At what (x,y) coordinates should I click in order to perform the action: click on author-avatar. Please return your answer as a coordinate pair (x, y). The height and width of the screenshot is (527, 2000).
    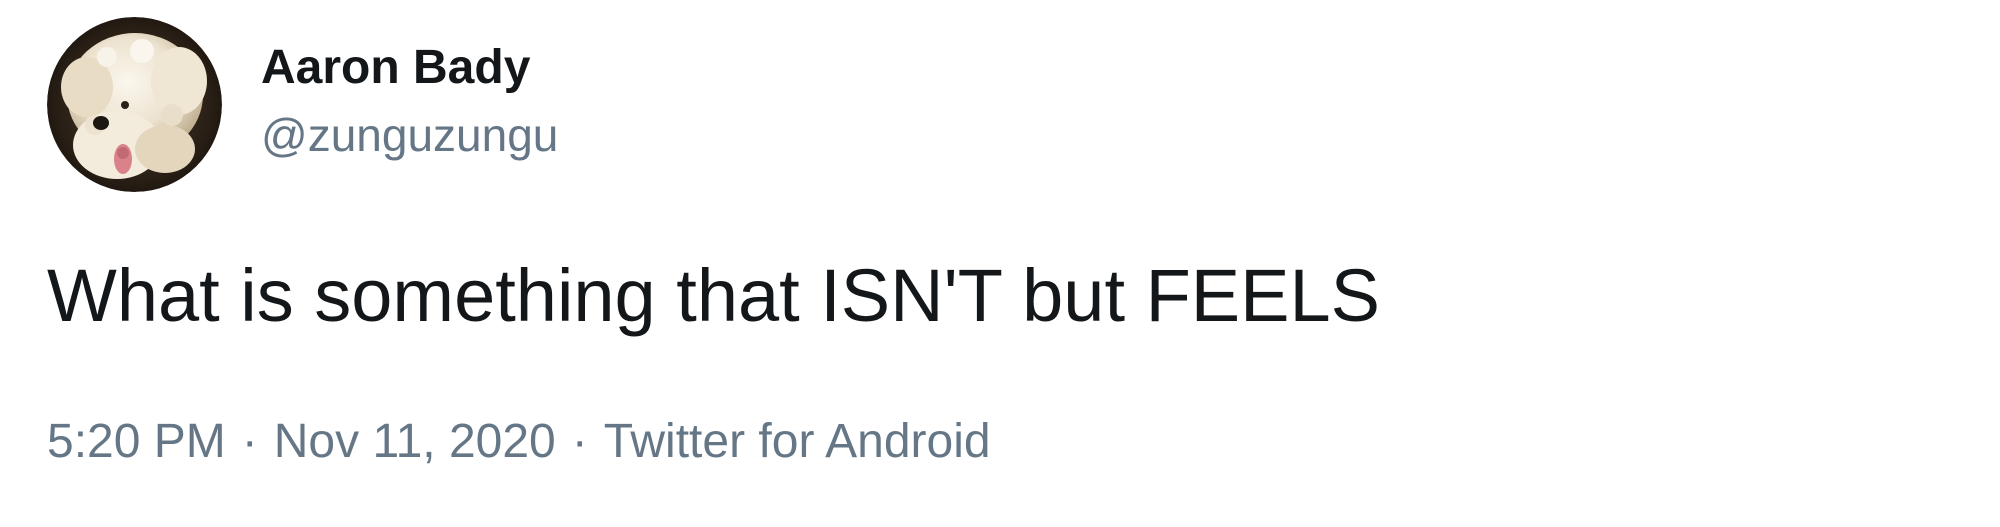
    Looking at the image, I should click on (134, 104).